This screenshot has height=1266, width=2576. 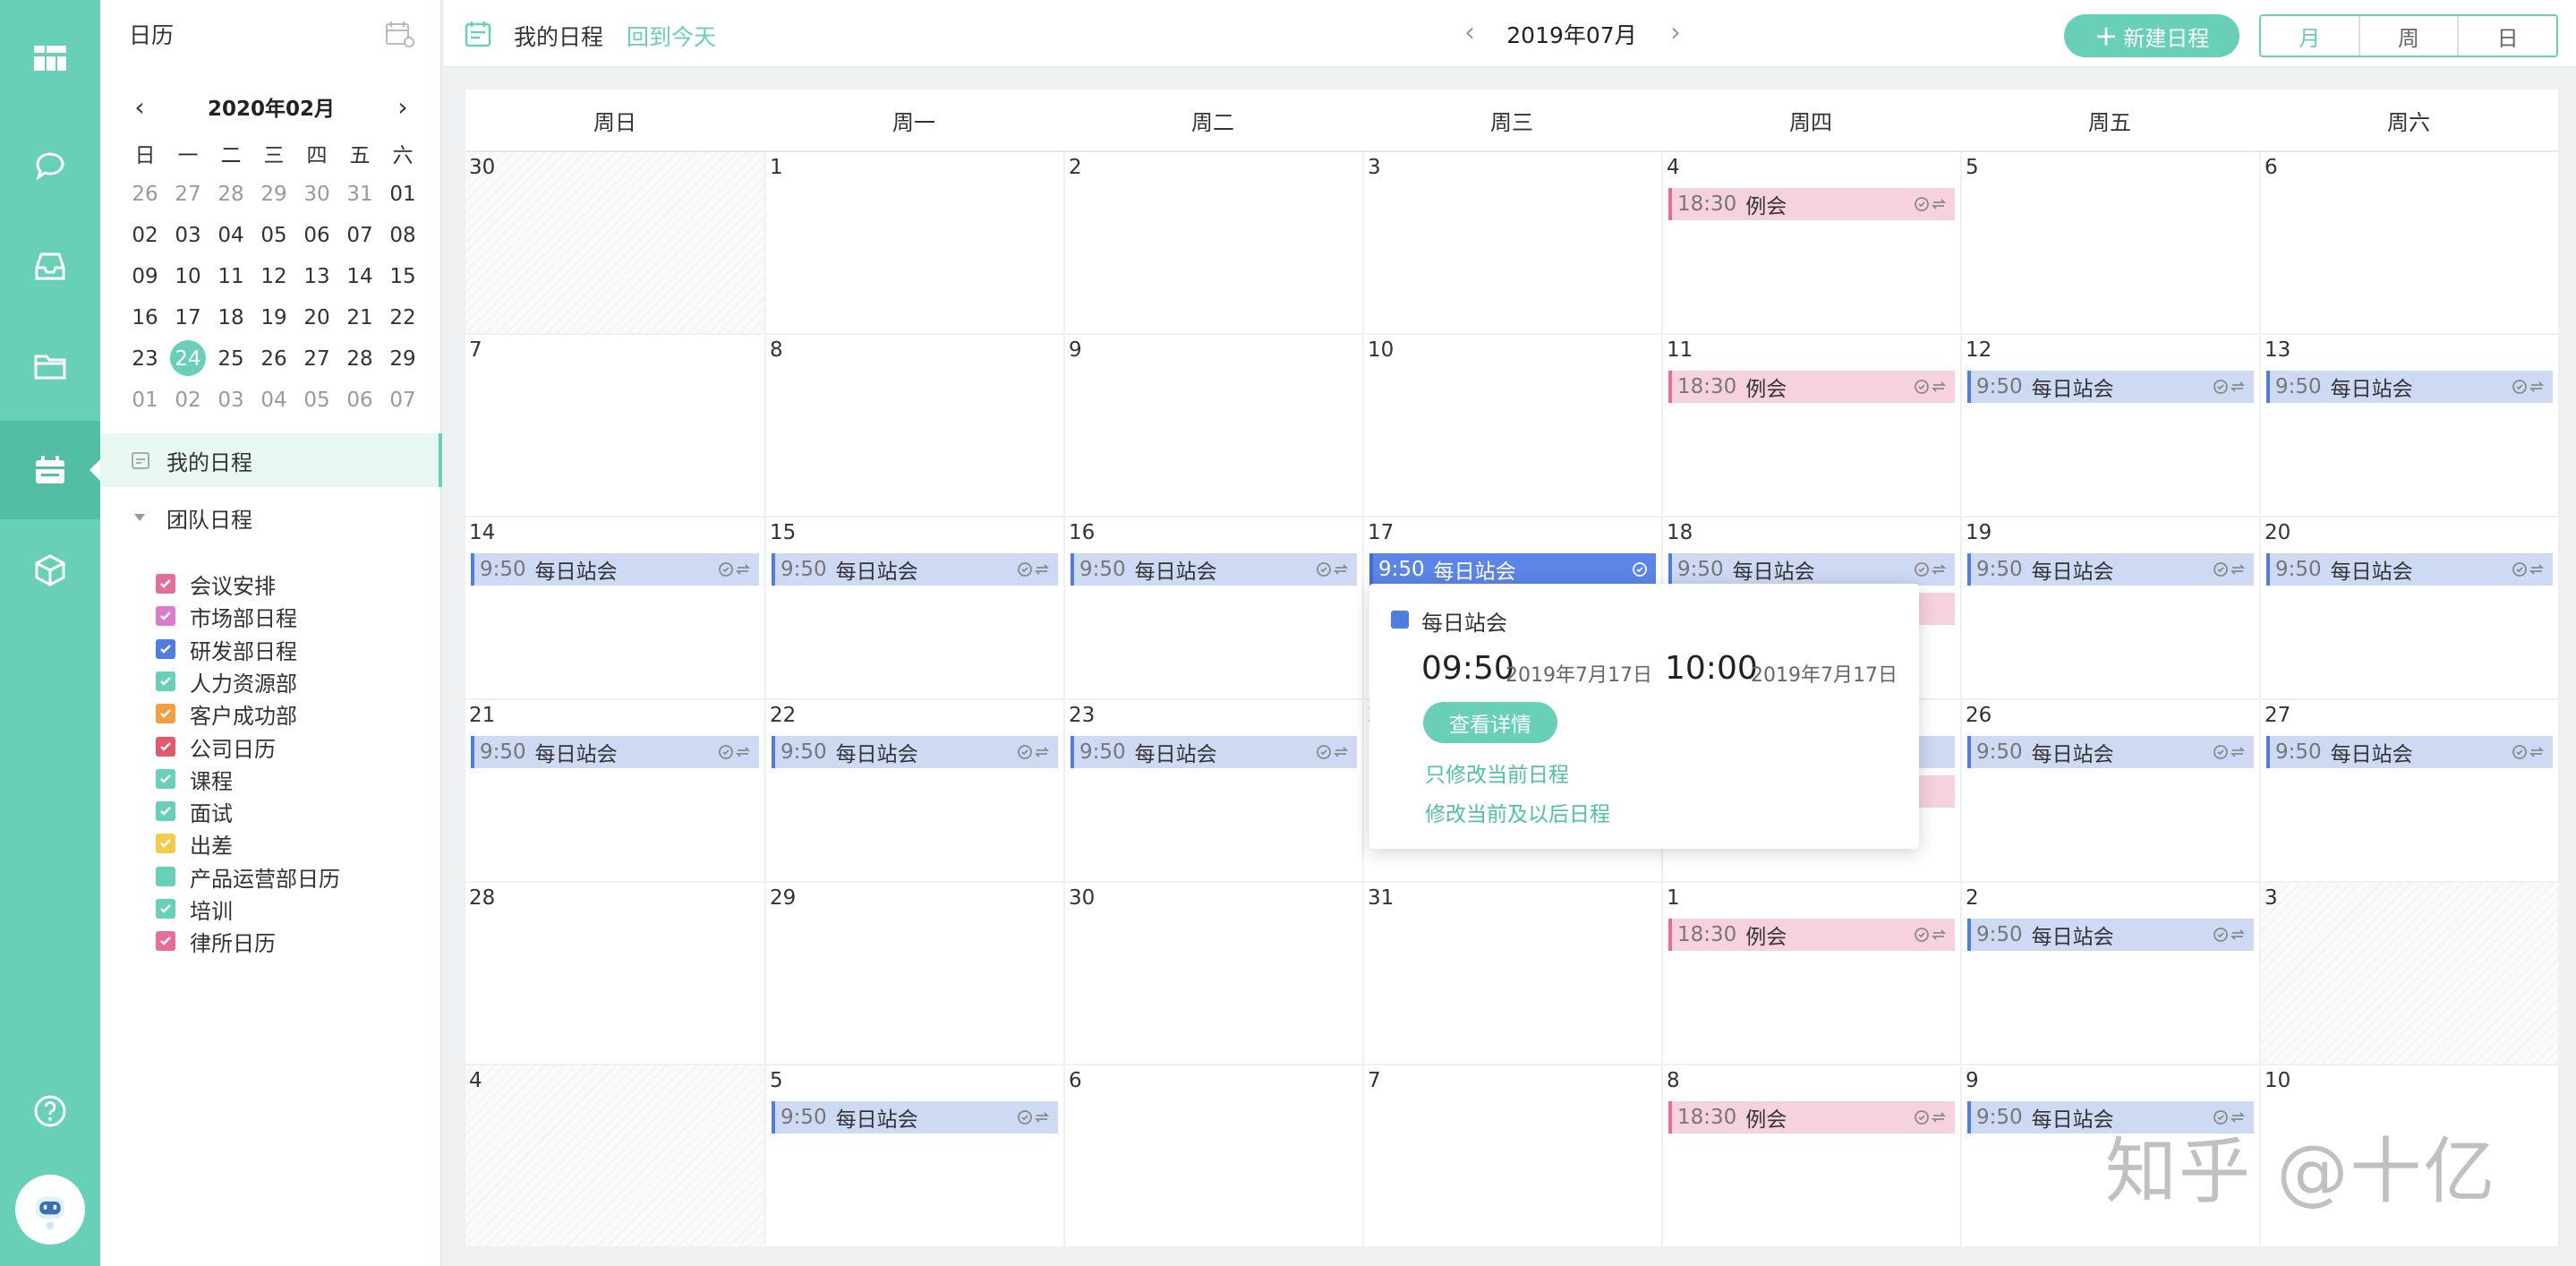 I want to click on calendar-settings-icon, so click(x=399, y=34).